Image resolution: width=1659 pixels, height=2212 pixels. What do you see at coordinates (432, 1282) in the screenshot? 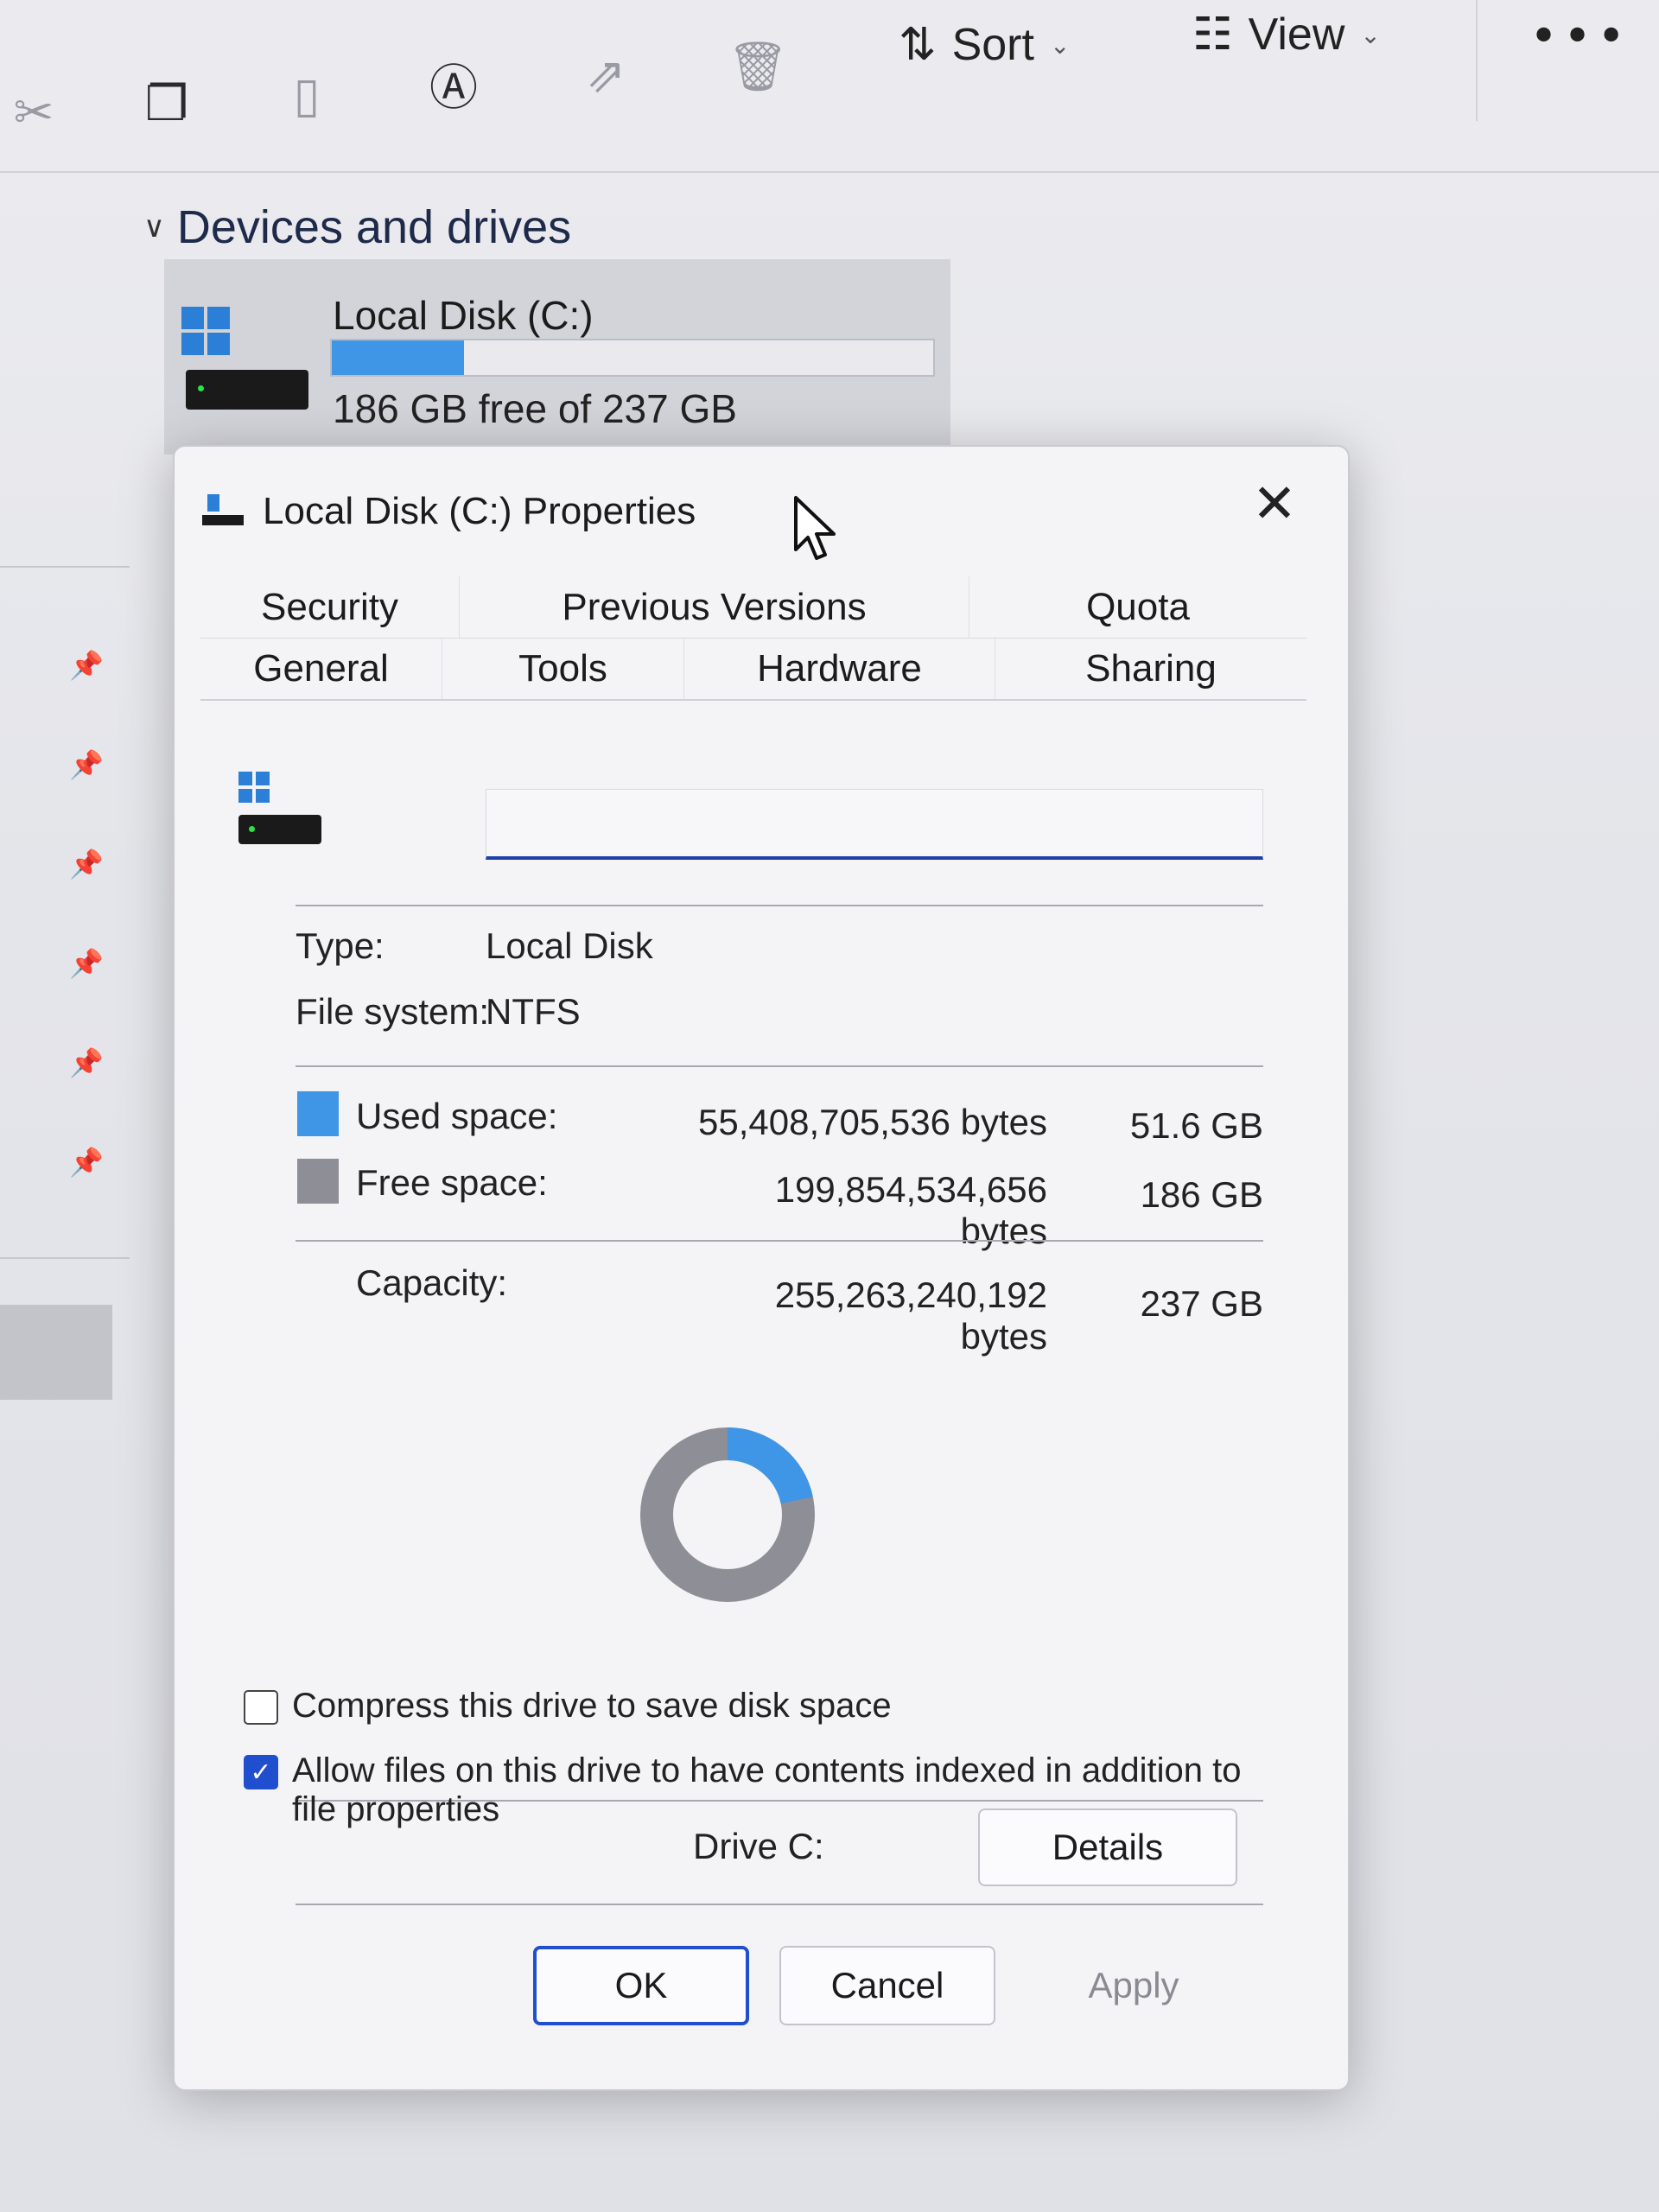
I see `capacity-label: Capacity:` at bounding box center [432, 1282].